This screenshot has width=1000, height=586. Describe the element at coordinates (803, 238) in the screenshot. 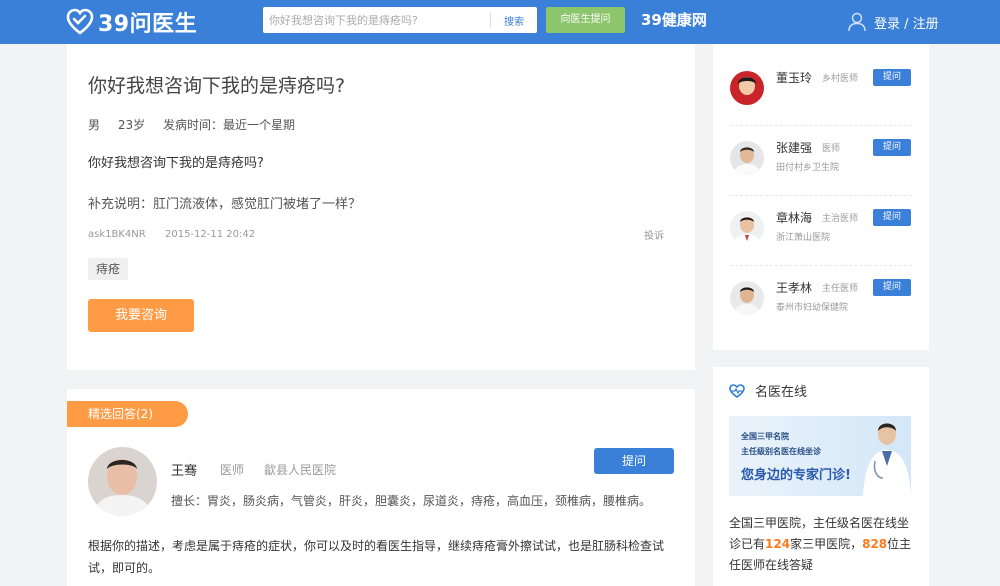

I see `doctor-hospital: 浙江萧山医院` at that location.